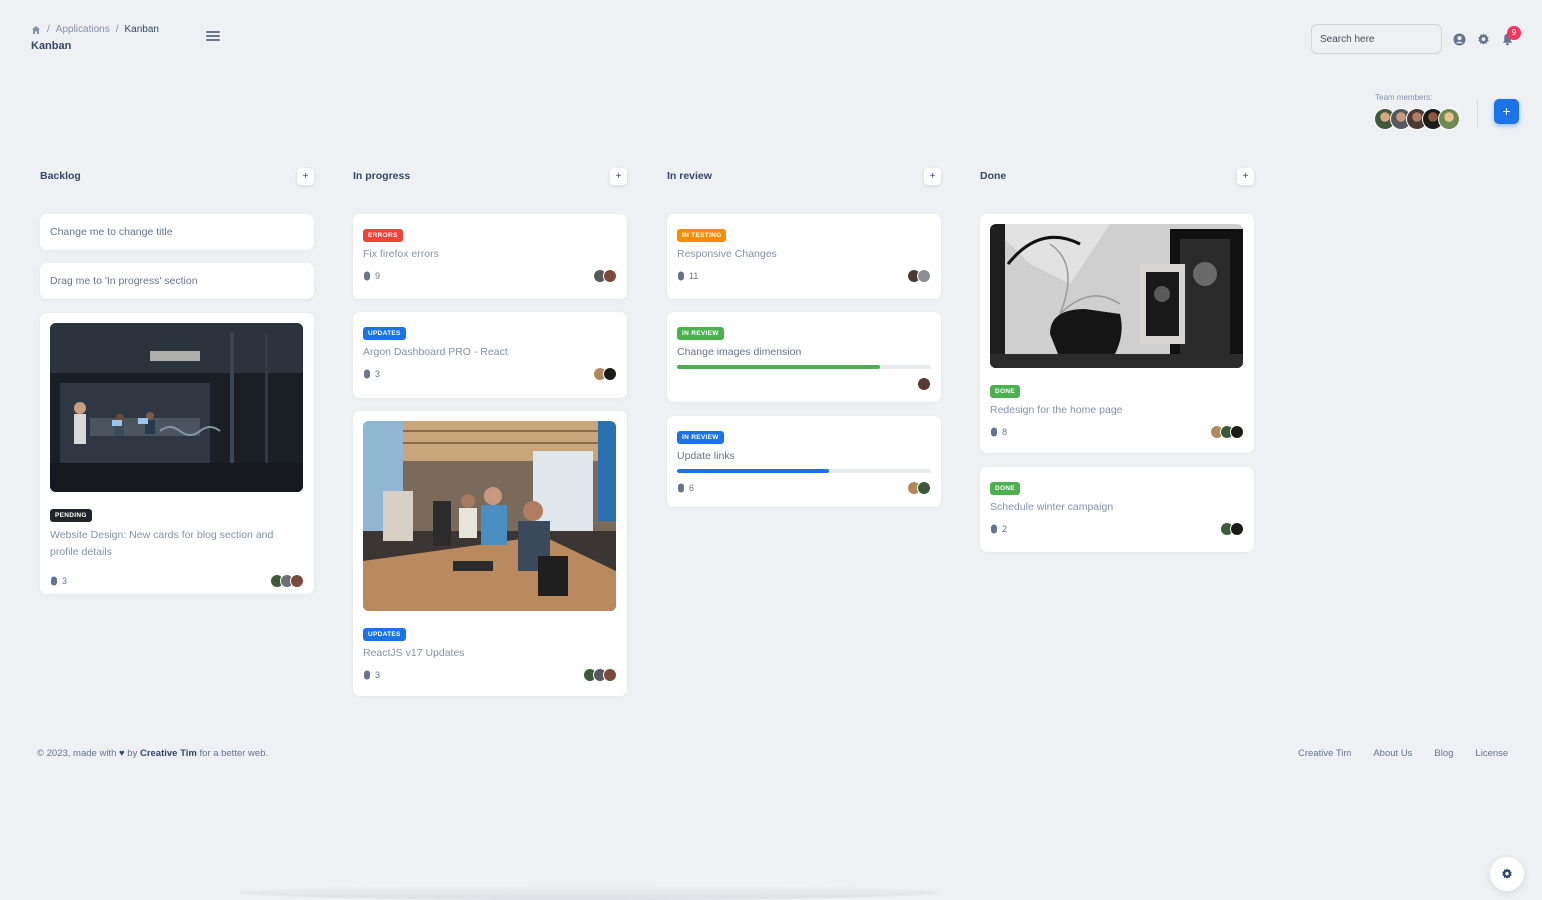  I want to click on status-badge: UPDATES, so click(384, 333).